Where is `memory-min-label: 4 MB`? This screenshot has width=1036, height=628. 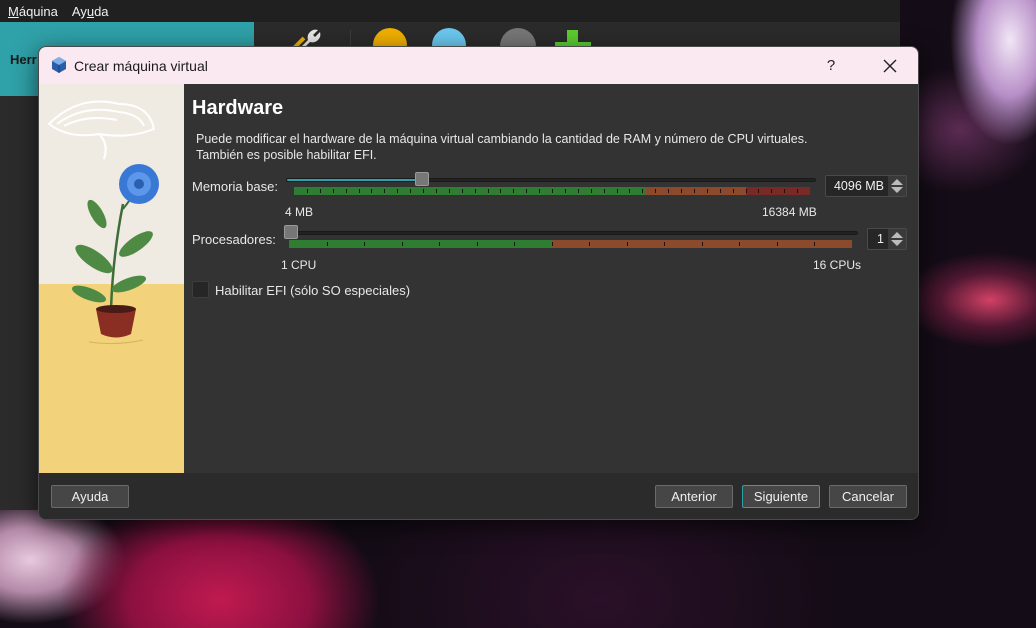 memory-min-label: 4 MB is located at coordinates (299, 212).